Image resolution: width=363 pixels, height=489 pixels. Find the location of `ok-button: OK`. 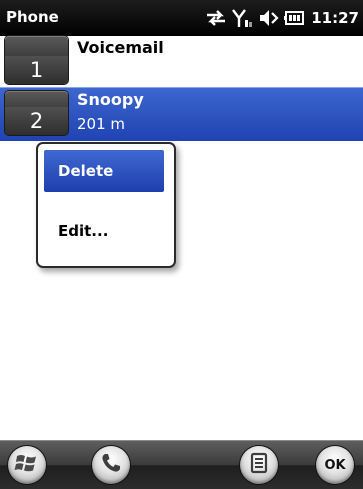

ok-button: OK is located at coordinates (335, 465).